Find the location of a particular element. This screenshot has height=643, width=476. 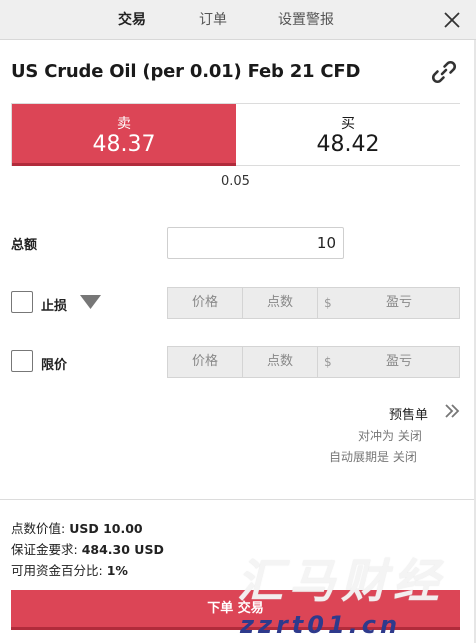

buy-button: 买 48.42 is located at coordinates (348, 134).